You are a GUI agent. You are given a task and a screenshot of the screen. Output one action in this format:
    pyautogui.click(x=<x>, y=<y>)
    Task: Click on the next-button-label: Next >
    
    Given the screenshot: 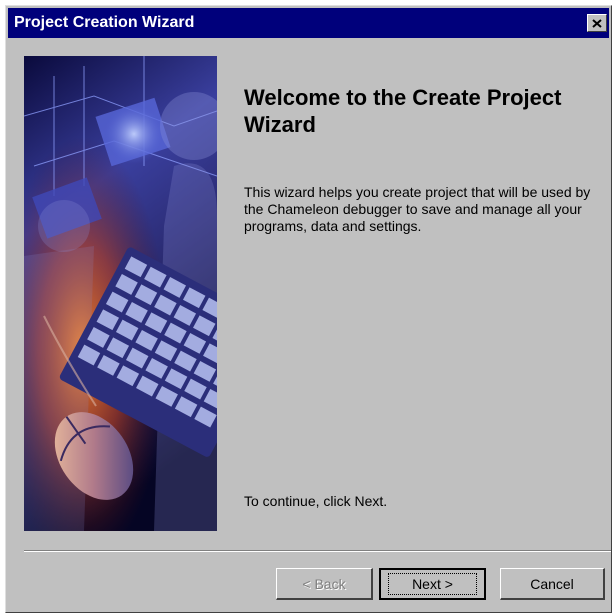 What is the action you would take?
    pyautogui.click(x=432, y=584)
    